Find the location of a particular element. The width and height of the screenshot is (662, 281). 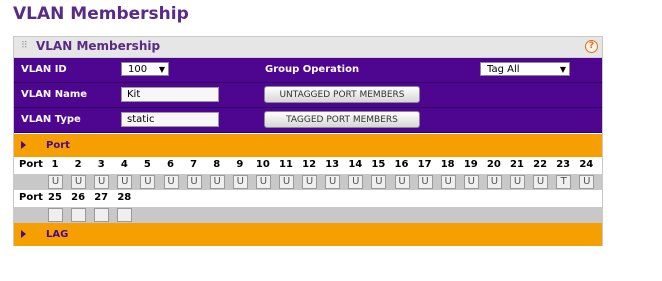

port-number-28: 28 is located at coordinates (124, 197).